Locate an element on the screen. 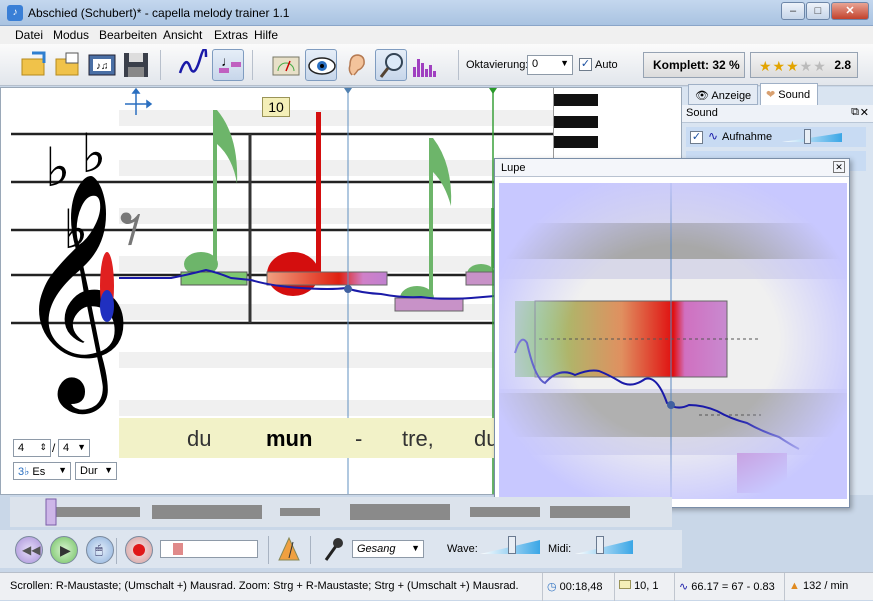  metronome-icon is located at coordinates (289, 549).